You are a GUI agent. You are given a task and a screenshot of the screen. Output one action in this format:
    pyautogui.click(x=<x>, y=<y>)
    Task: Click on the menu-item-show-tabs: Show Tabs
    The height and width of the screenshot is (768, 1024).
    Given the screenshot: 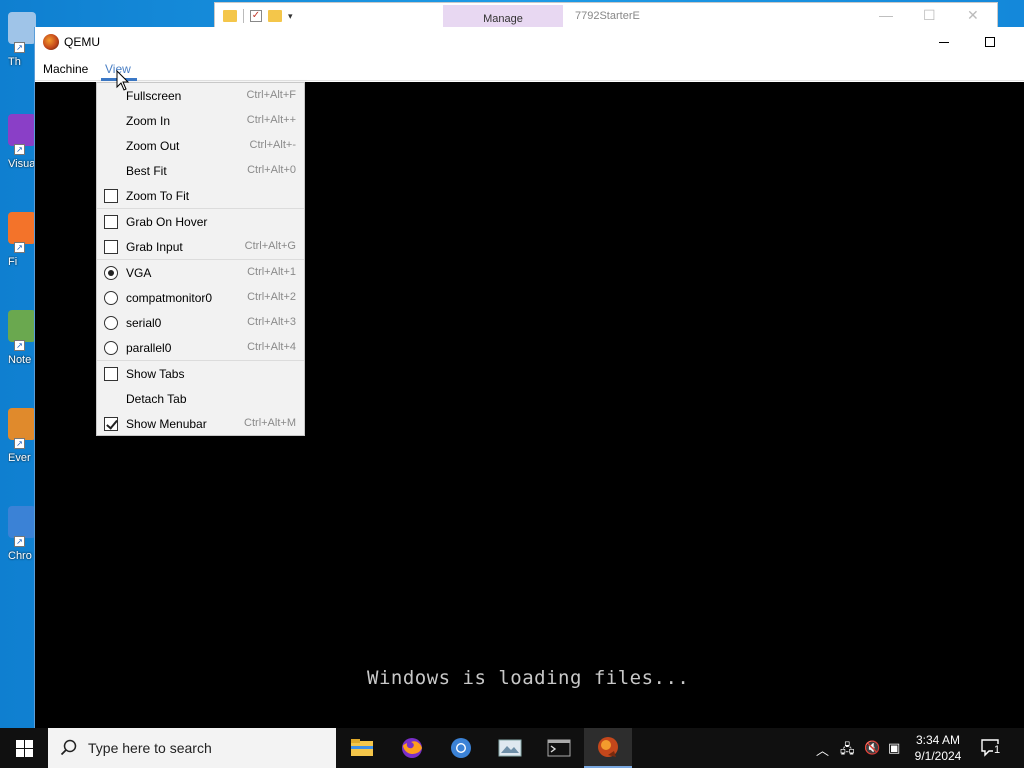 What is the action you would take?
    pyautogui.click(x=200, y=373)
    